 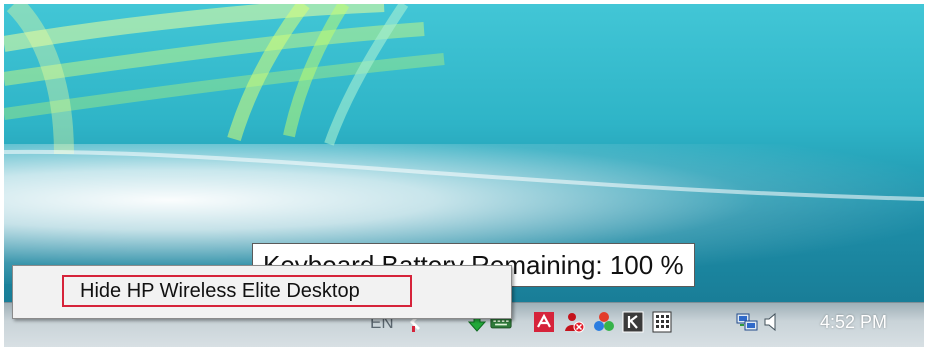 What do you see at coordinates (633, 322) in the screenshot?
I see `k-icon` at bounding box center [633, 322].